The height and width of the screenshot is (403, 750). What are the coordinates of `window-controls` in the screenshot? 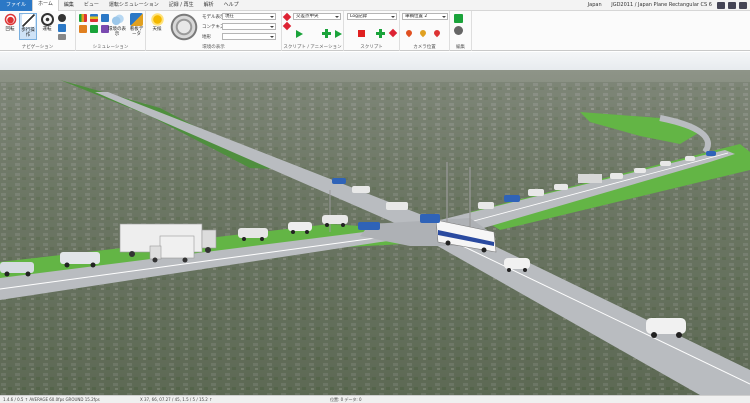 It's located at (732, 5).